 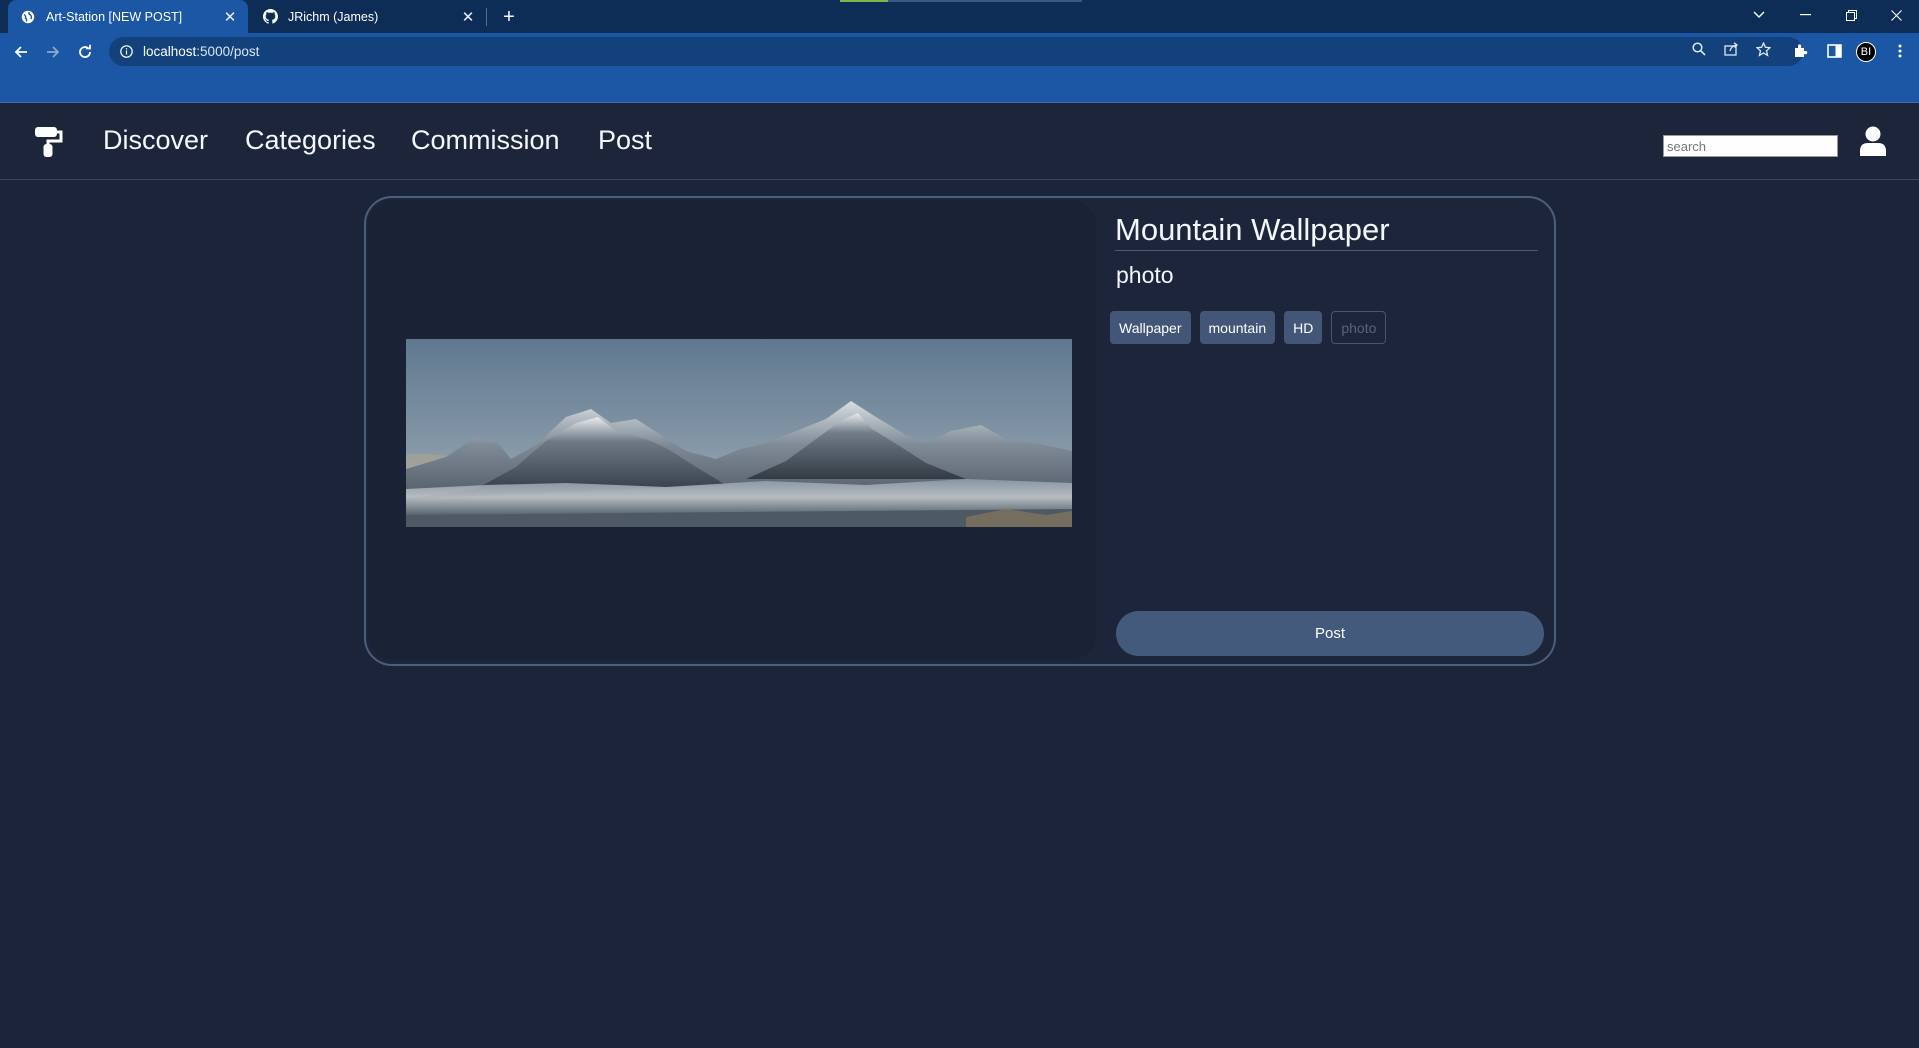 What do you see at coordinates (126, 52) in the screenshot?
I see `info-icon` at bounding box center [126, 52].